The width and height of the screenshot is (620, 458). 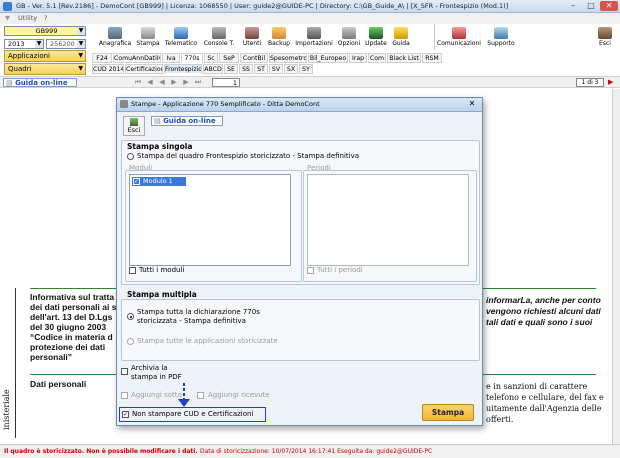 What do you see at coordinates (276, 69) in the screenshot?
I see `tab-sv: SV` at bounding box center [276, 69].